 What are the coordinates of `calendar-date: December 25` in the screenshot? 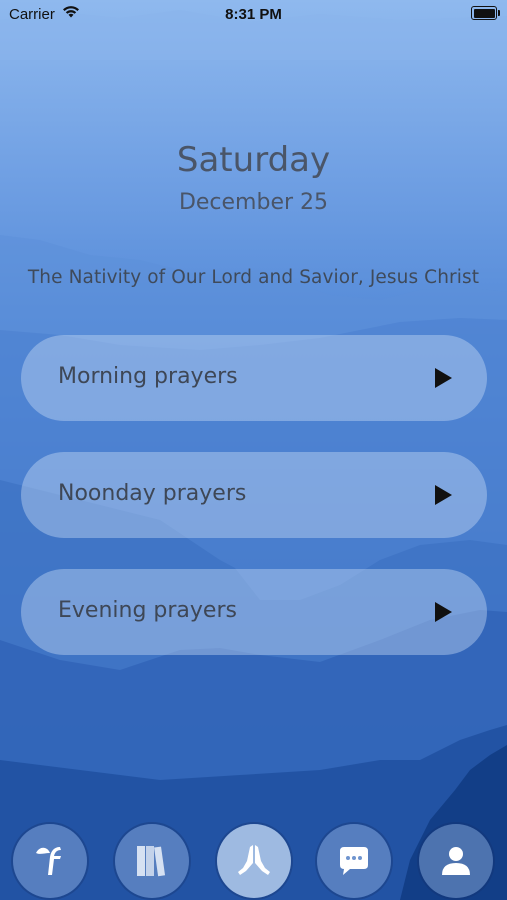 It's located at (253, 202).